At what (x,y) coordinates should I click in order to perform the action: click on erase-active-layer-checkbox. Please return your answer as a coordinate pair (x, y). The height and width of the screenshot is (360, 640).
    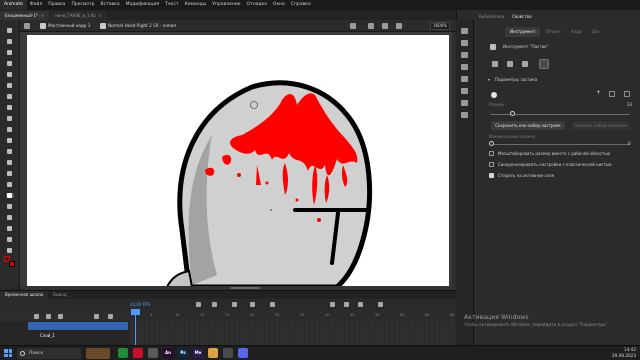
    Looking at the image, I should click on (491, 175).